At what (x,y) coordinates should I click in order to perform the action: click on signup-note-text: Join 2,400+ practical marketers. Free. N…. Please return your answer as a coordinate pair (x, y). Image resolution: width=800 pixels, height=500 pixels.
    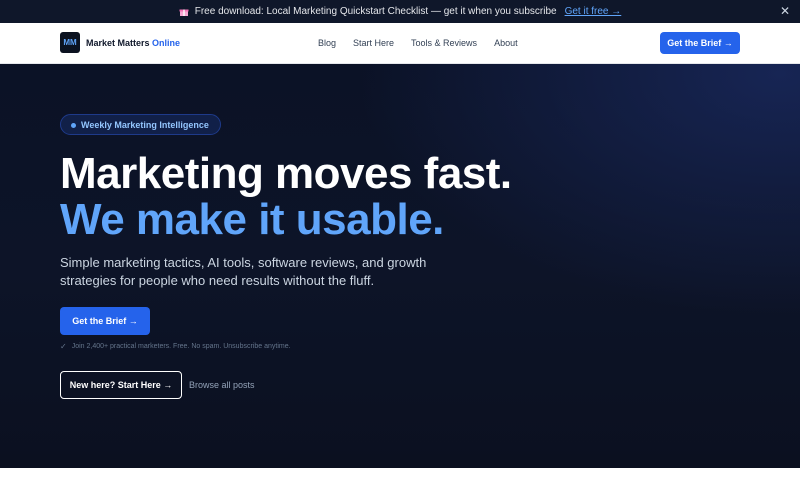
    Looking at the image, I should click on (181, 346).